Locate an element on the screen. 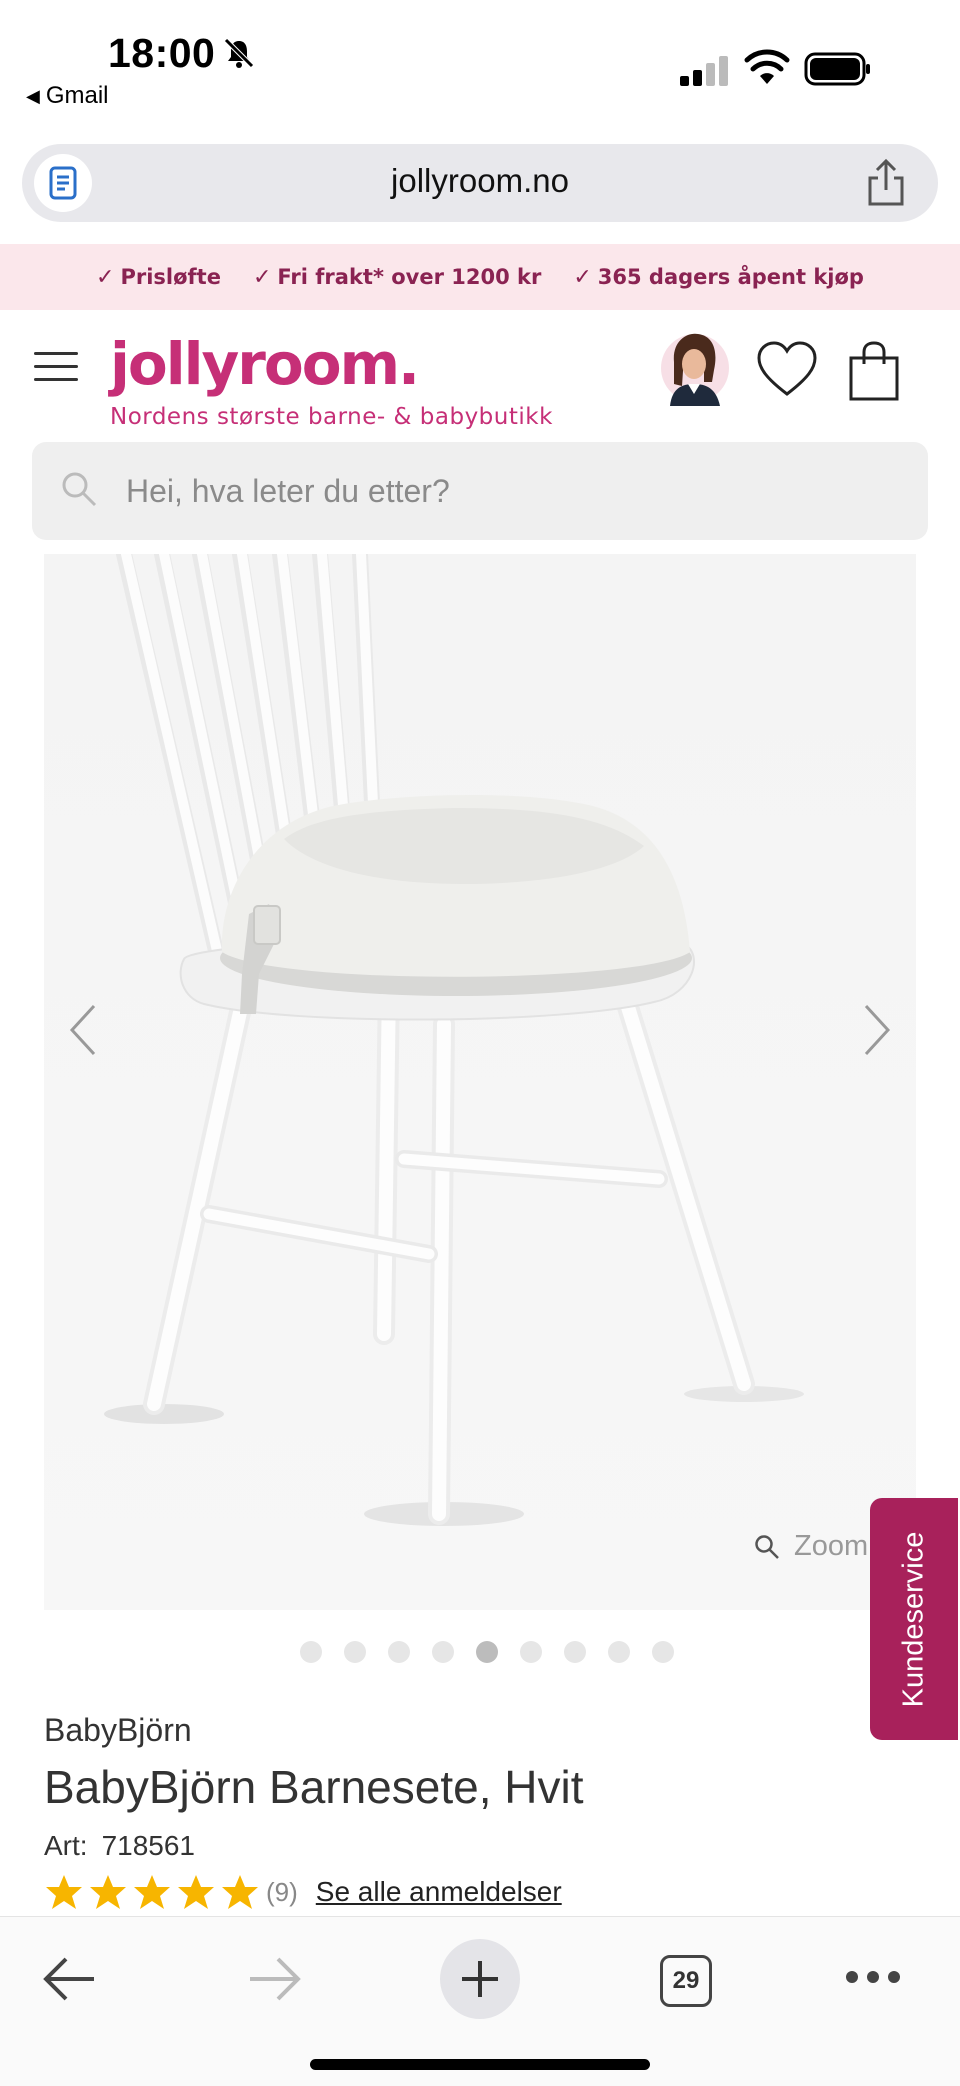 This screenshot has width=960, height=2086. plus-icon is located at coordinates (480, 1979).